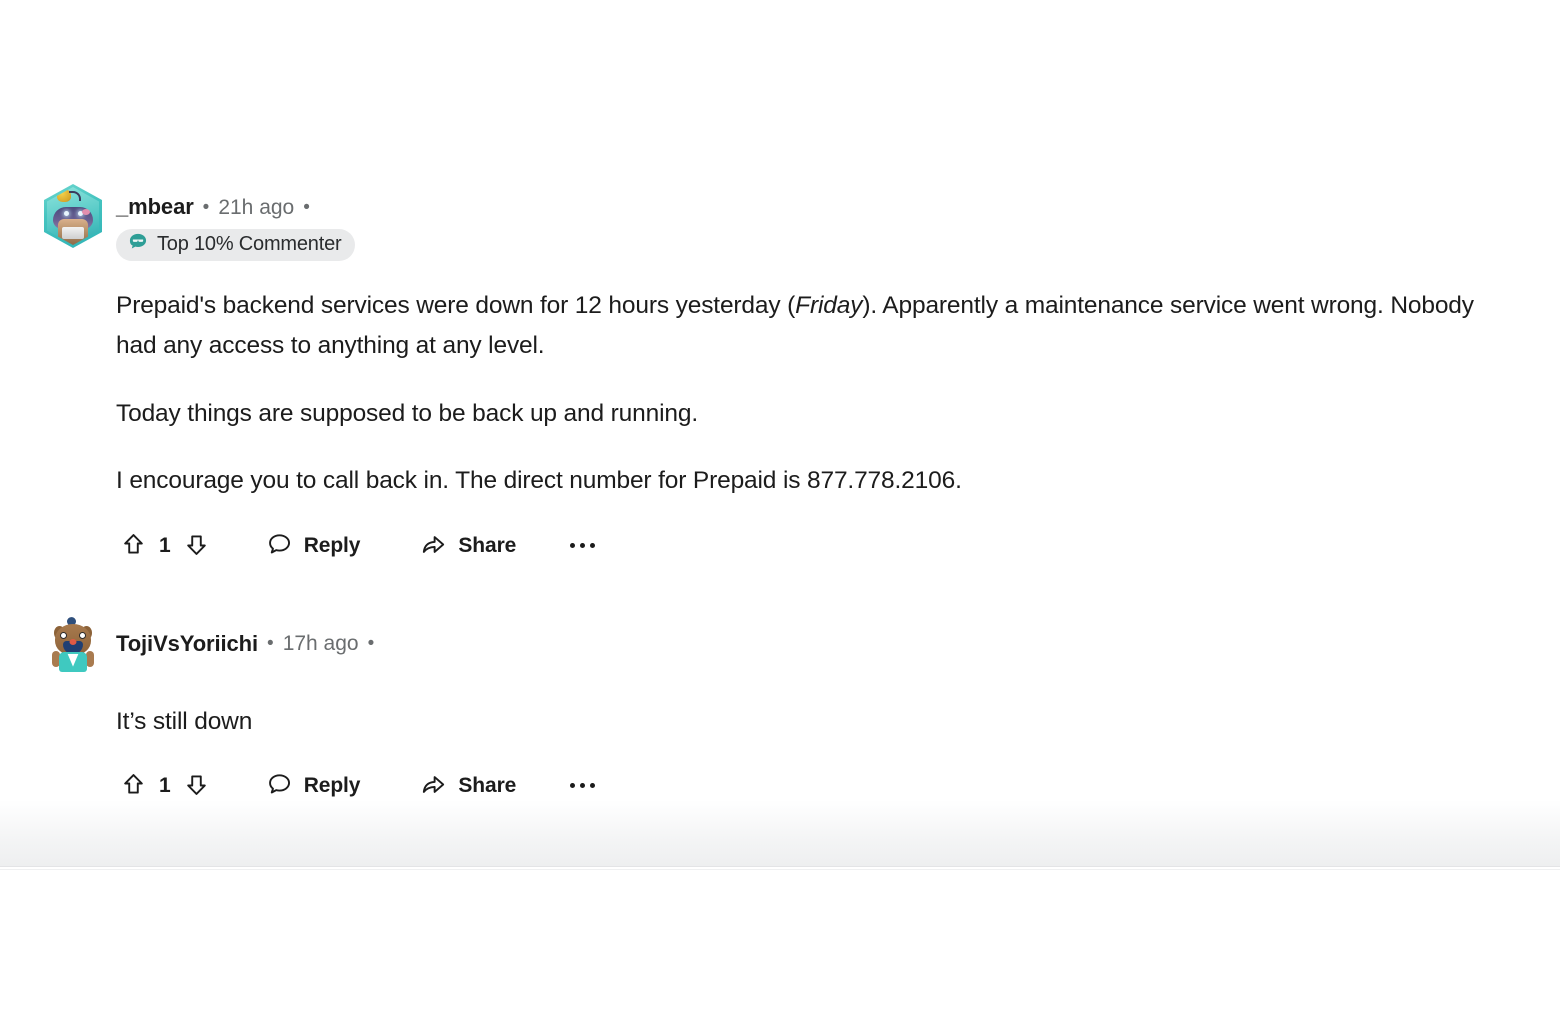 The width and height of the screenshot is (1560, 1030). I want to click on badge-row: Top 10% Commenter, so click(236, 245).